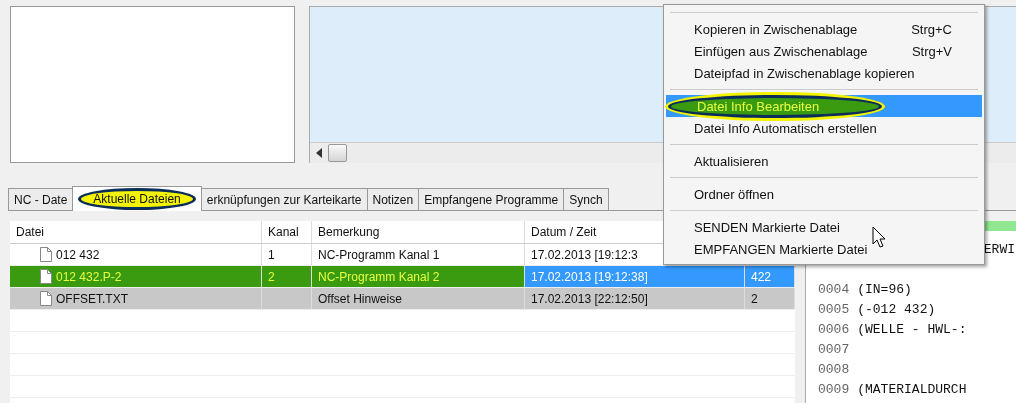 Image resolution: width=1016 pixels, height=403 pixels. Describe the element at coordinates (912, 329) in the screenshot. I see `code-text: (WELLE - HWL-:` at that location.